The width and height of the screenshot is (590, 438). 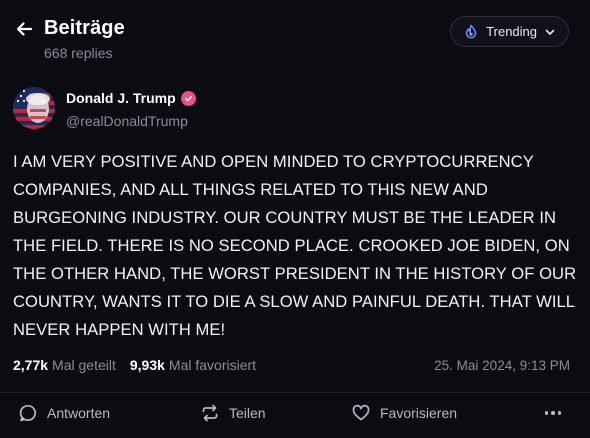 I want to click on author-name: Donald J. Trump, so click(x=131, y=98).